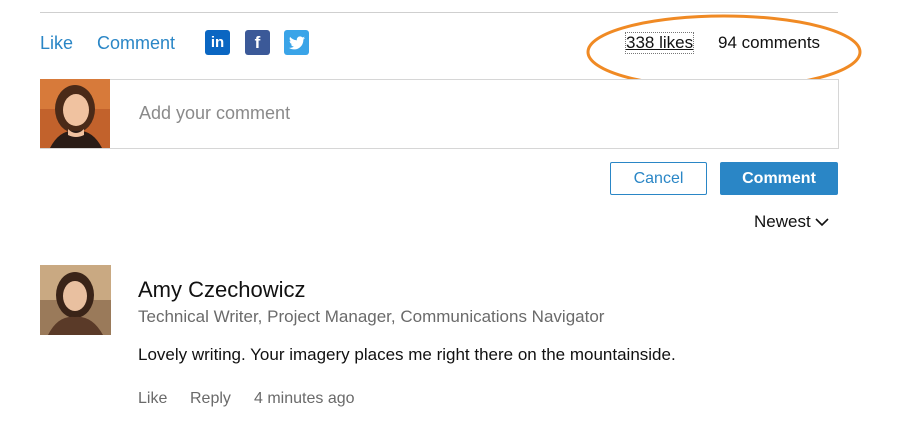 This screenshot has width=900, height=433. What do you see at coordinates (779, 178) in the screenshot?
I see `submit-comment-button: Comment` at bounding box center [779, 178].